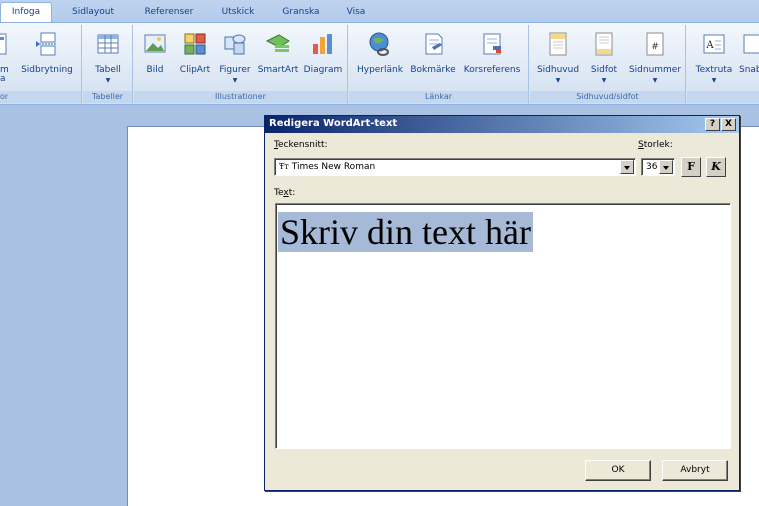 The height and width of the screenshot is (506, 759). I want to click on page-number-label: Sidnummer, so click(655, 70).